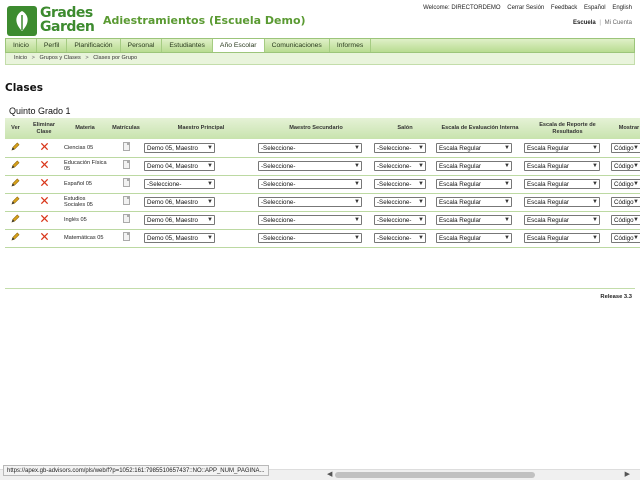 The height and width of the screenshot is (480, 640). What do you see at coordinates (44, 128) in the screenshot?
I see `col-header-eliminar: Eliminar Clase` at bounding box center [44, 128].